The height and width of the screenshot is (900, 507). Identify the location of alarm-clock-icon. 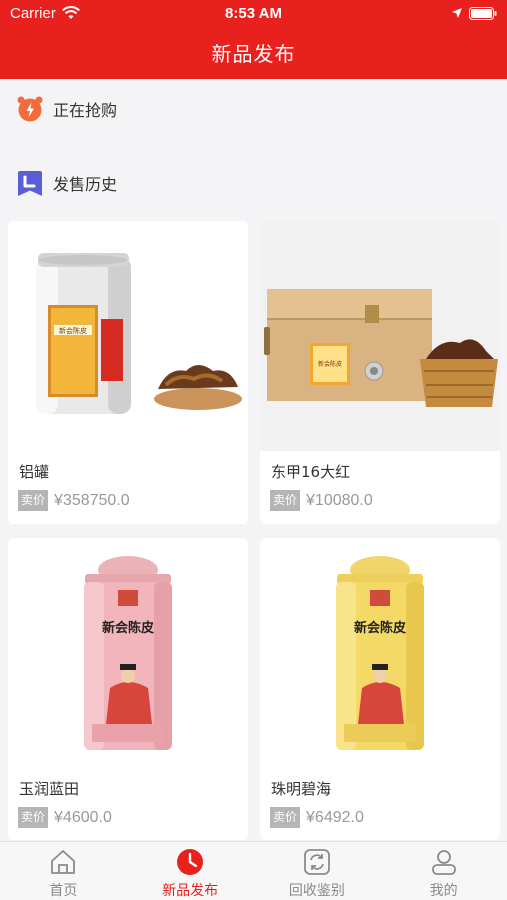
(30, 109).